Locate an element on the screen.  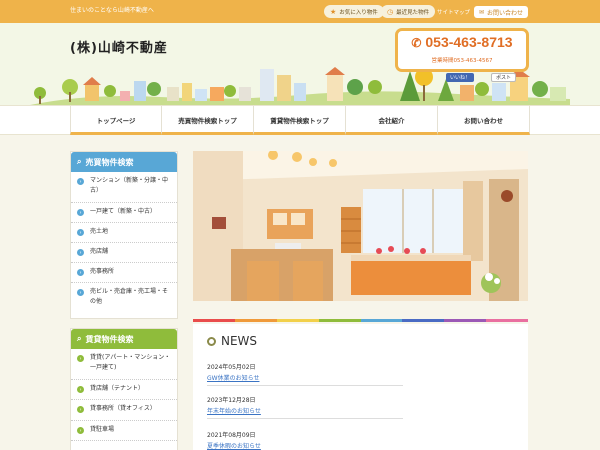
rent-search-title: 賃貸物件検索 is located at coordinates (109, 339).